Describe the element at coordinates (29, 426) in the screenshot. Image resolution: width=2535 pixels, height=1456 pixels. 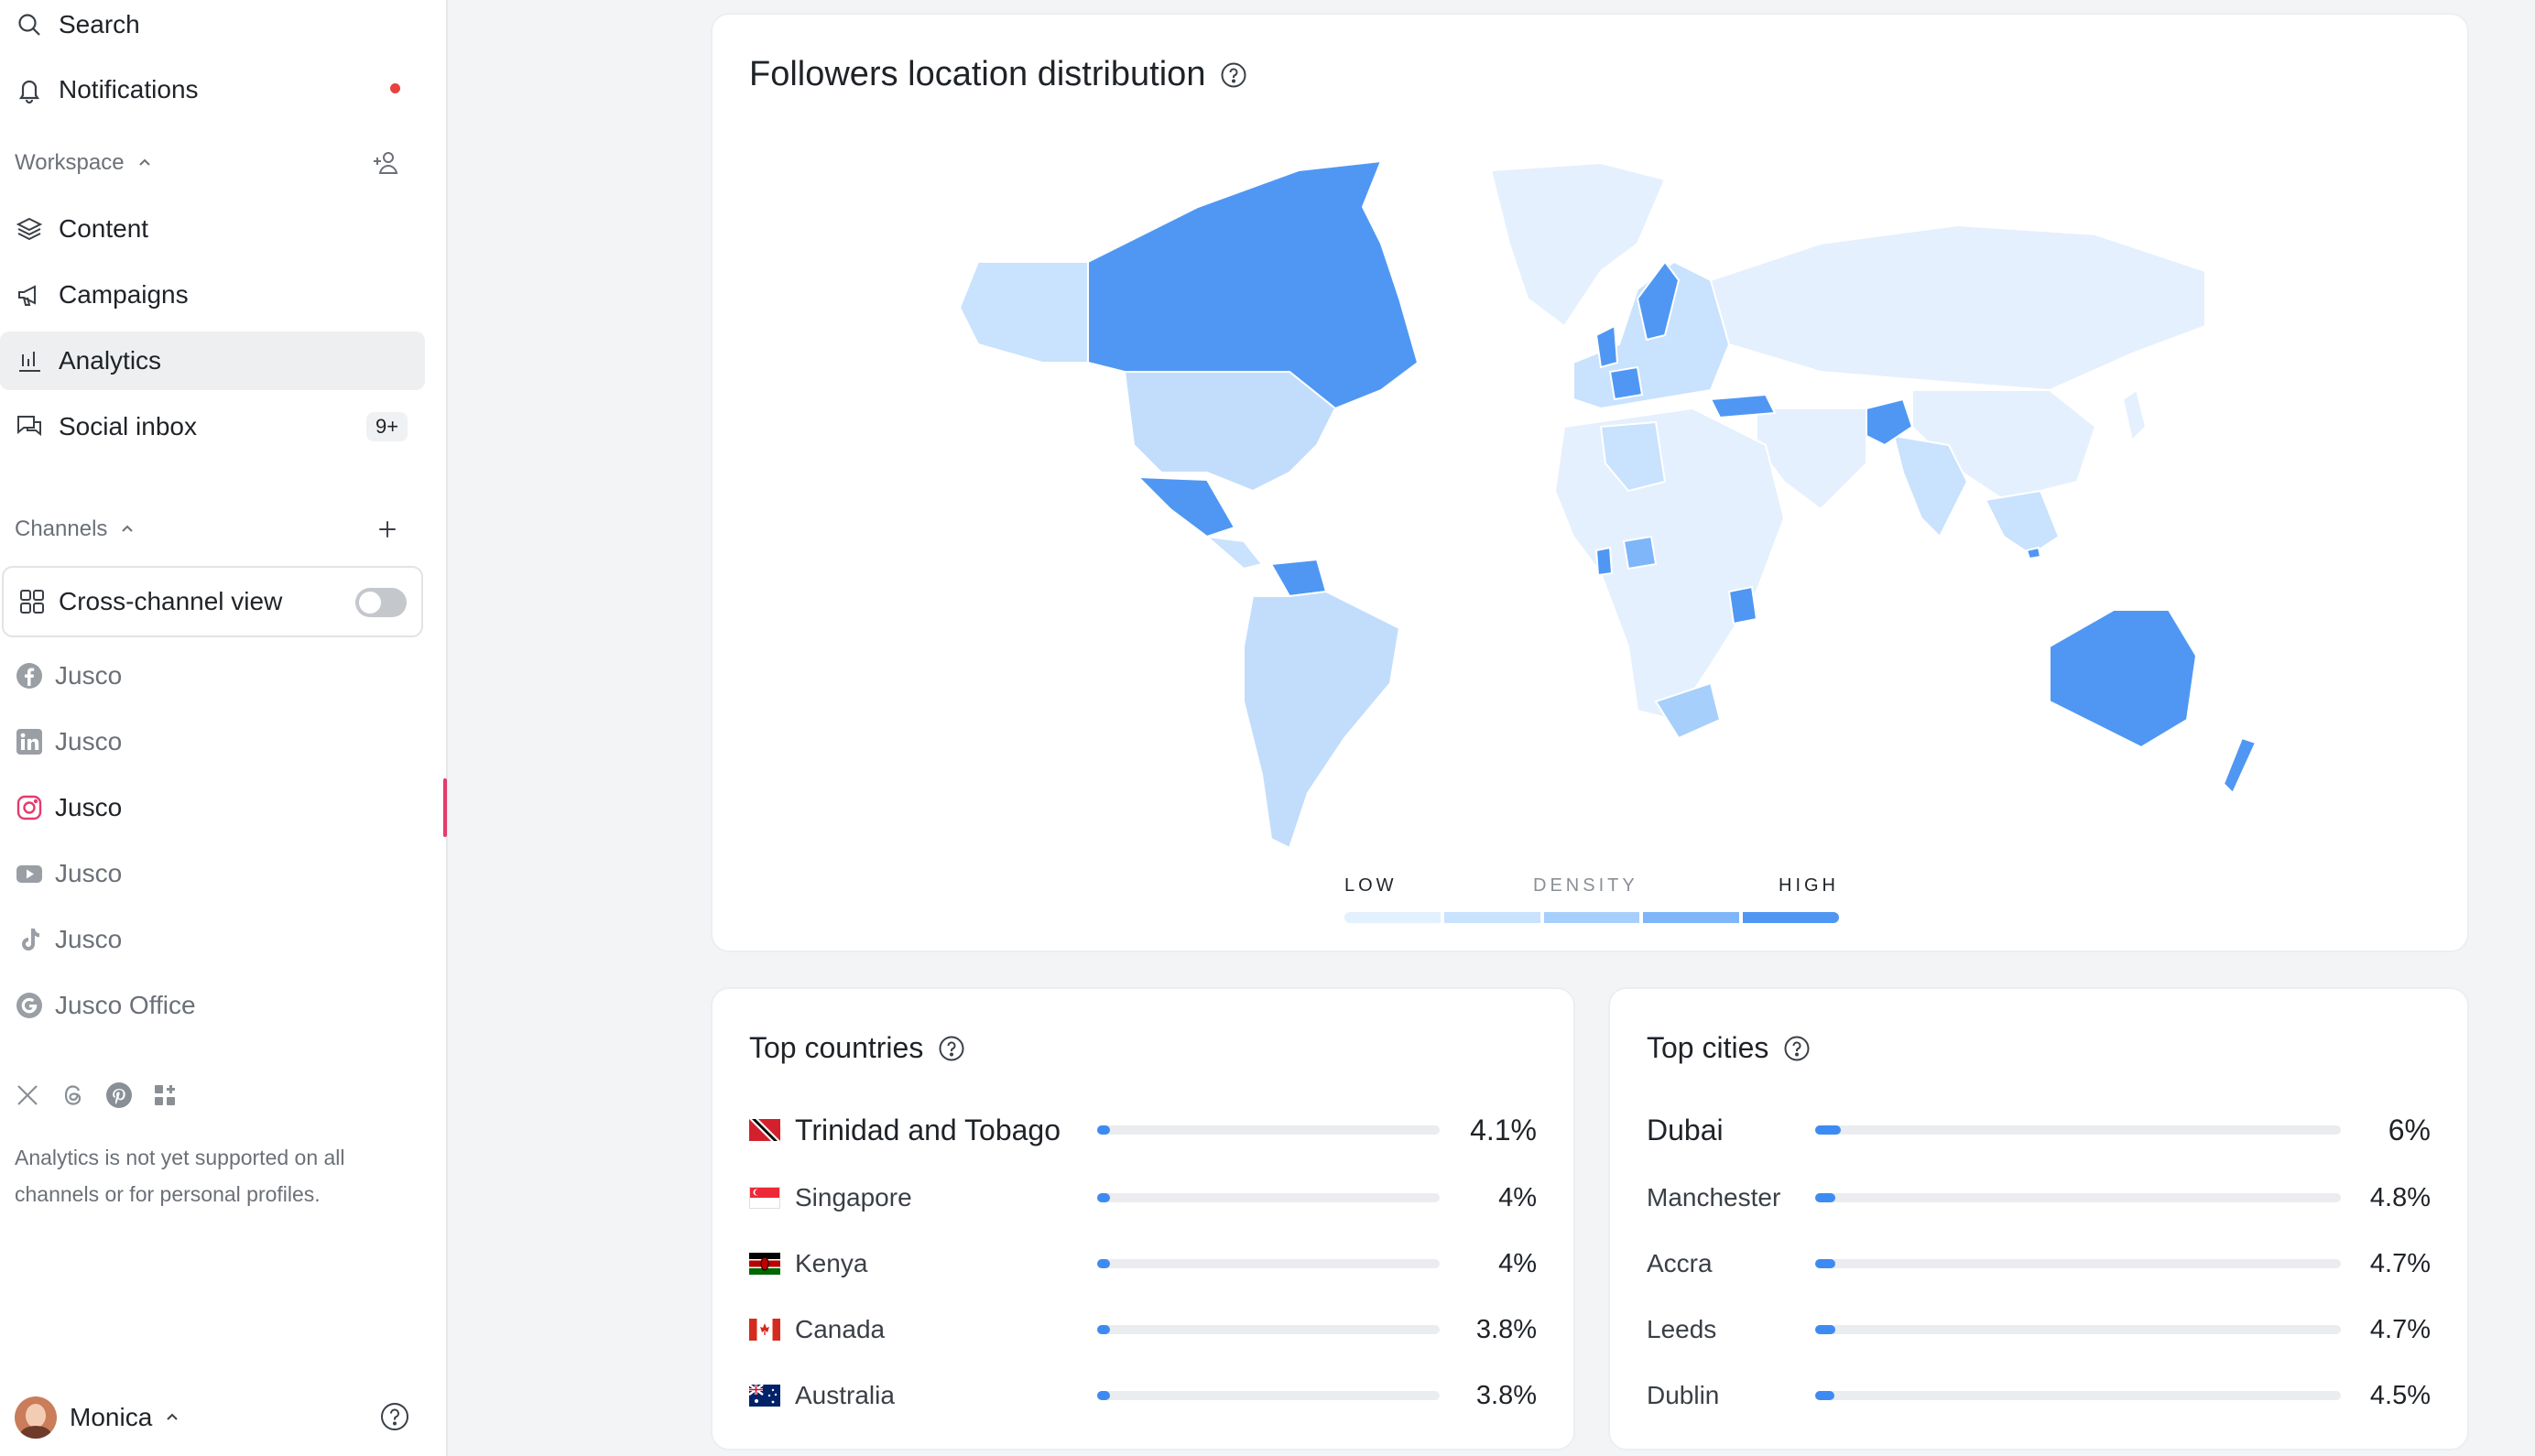
I see `chat-bubbles-icon` at that location.